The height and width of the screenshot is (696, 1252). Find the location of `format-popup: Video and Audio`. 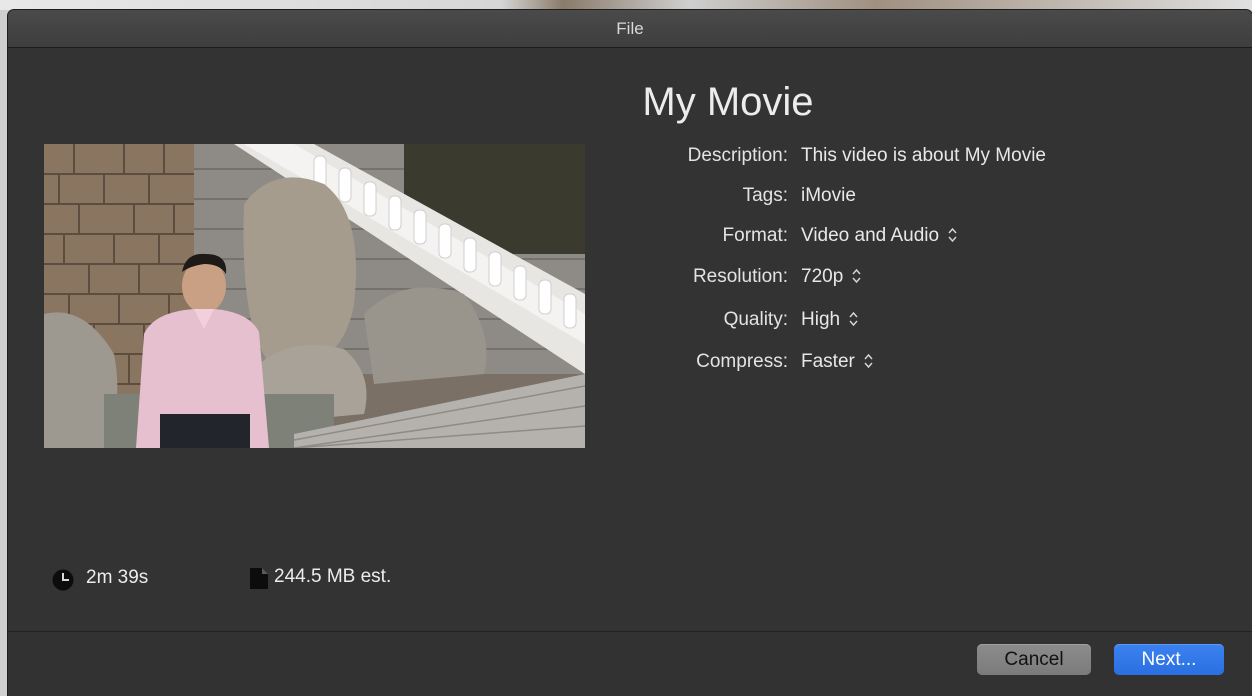

format-popup: Video and Audio is located at coordinates (879, 236).